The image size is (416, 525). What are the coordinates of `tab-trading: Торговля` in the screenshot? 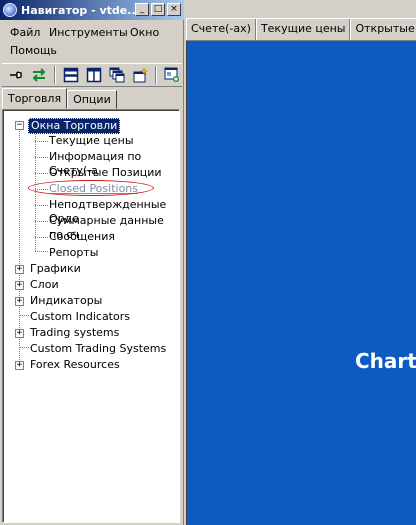 It's located at (35, 98).